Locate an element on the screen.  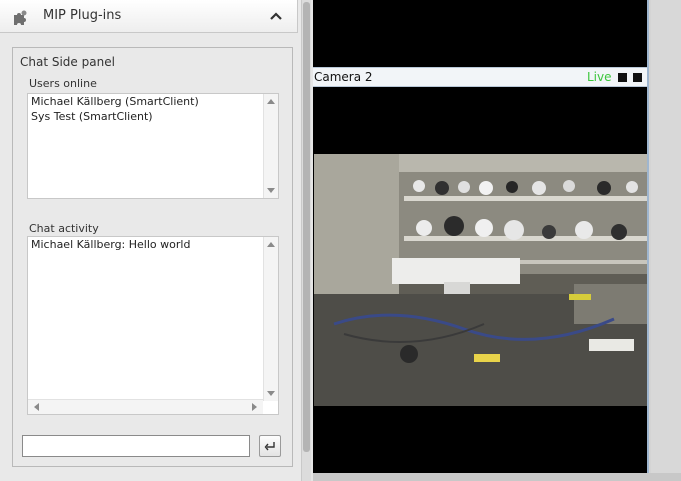
chat-panel-title: Chat Side panel is located at coordinates (67, 62).